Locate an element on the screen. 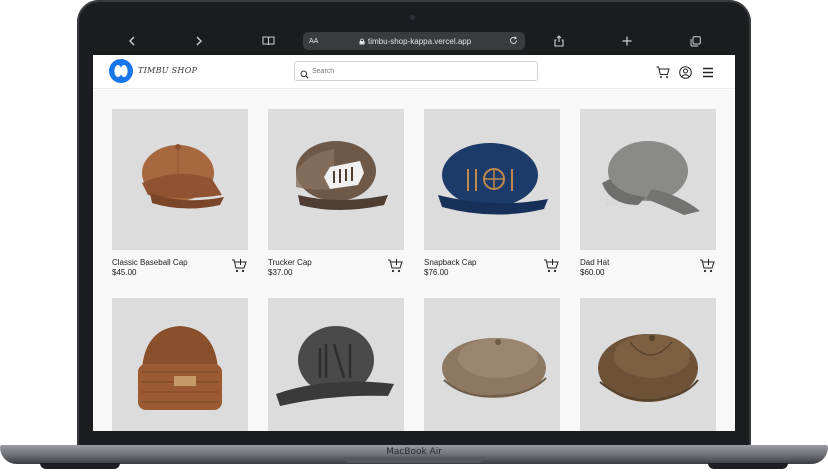  laptop-foot-right is located at coordinates (748, 466).